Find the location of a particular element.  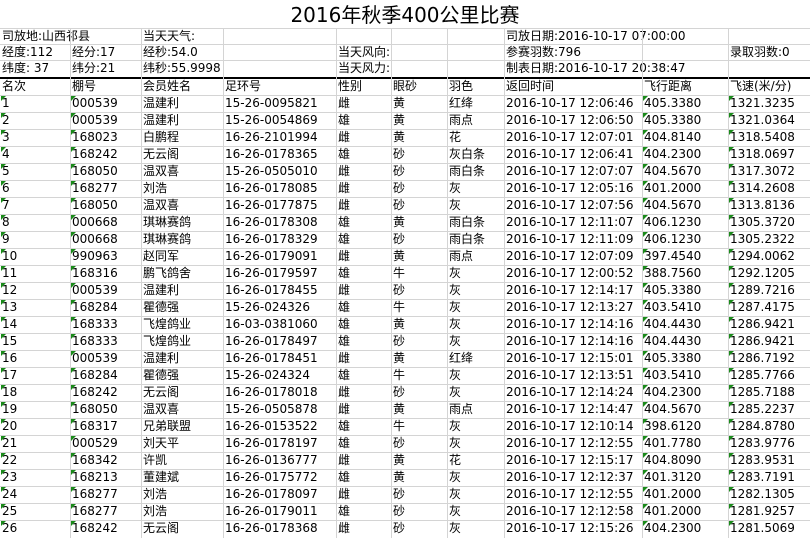

cell-ring: 16-26-0178085 is located at coordinates (271, 188).